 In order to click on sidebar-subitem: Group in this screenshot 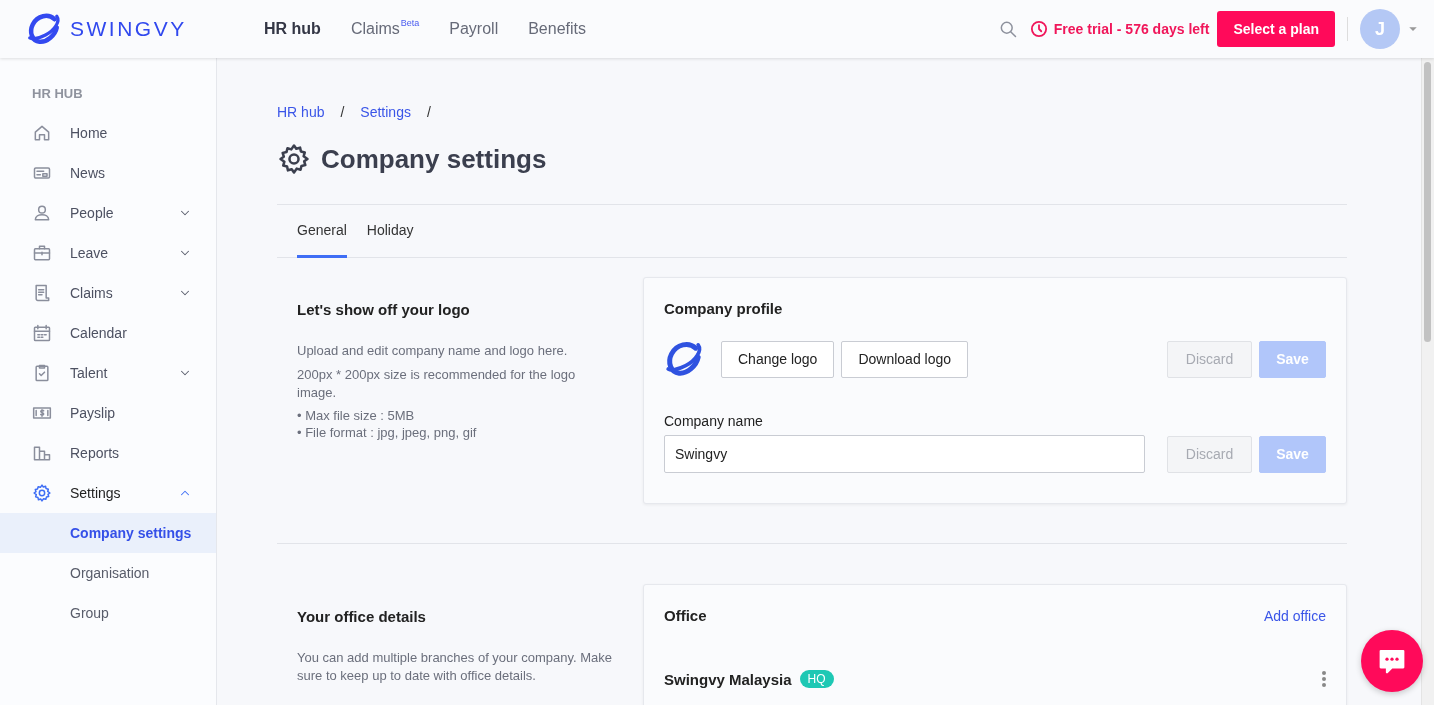, I will do `click(108, 613)`.